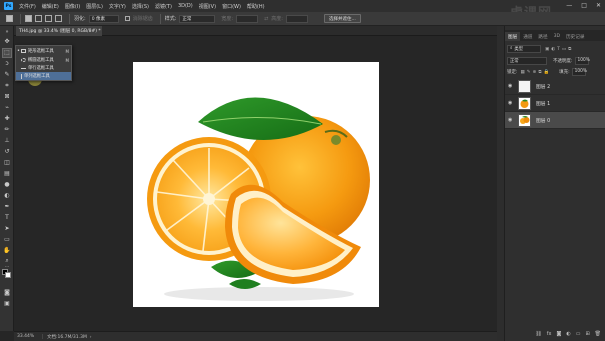 This screenshot has width=605, height=341. What do you see at coordinates (7, 32) in the screenshot?
I see `toolbar-collapse-icon: »` at bounding box center [7, 32].